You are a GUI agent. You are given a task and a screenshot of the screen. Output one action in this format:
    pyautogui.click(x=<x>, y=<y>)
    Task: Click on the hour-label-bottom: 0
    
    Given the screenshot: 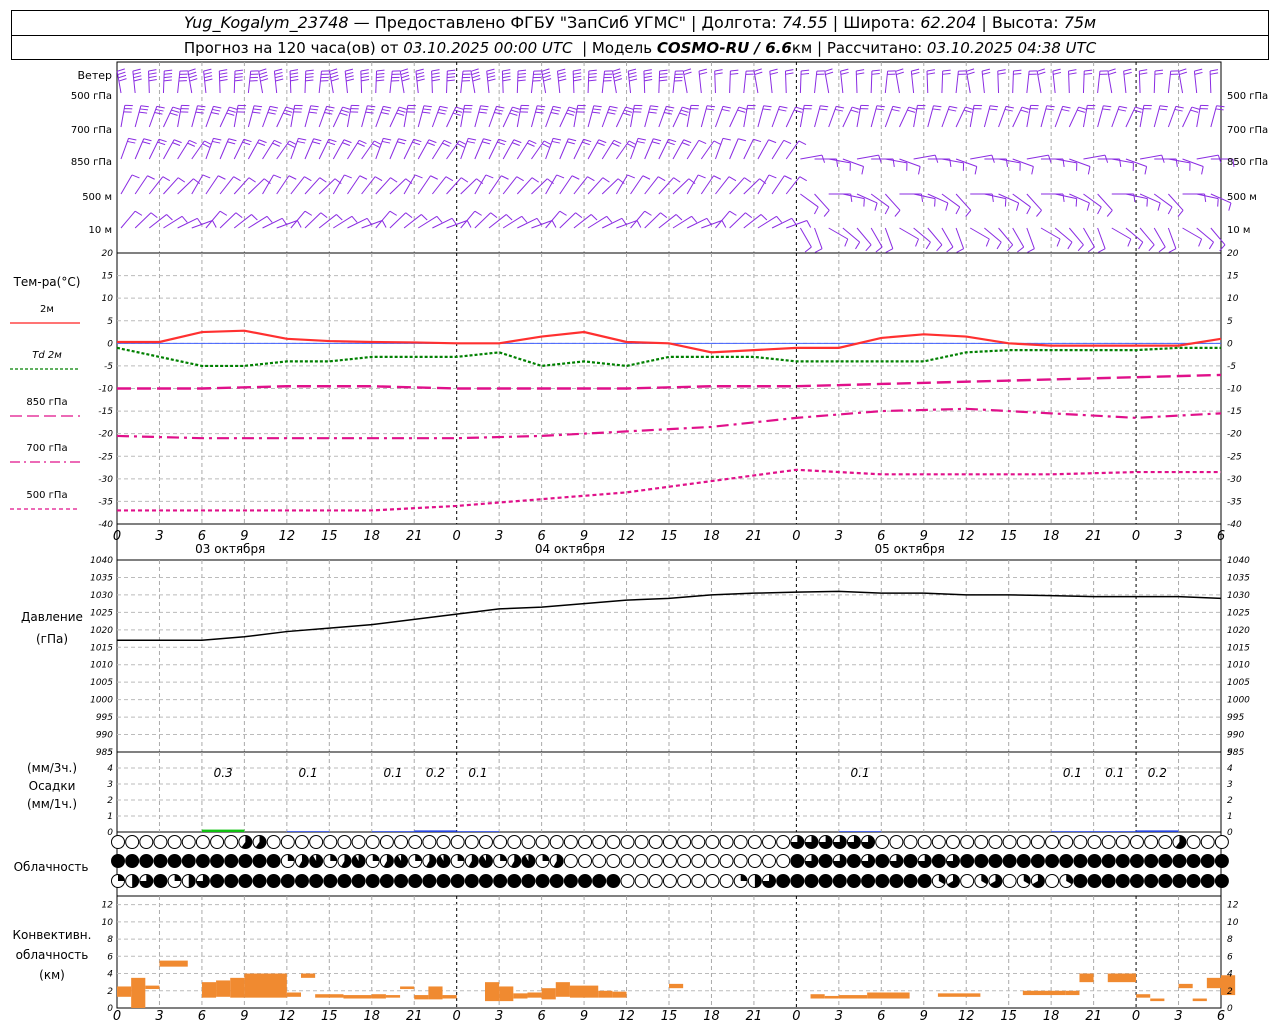 What is the action you would take?
    pyautogui.click(x=457, y=1016)
    